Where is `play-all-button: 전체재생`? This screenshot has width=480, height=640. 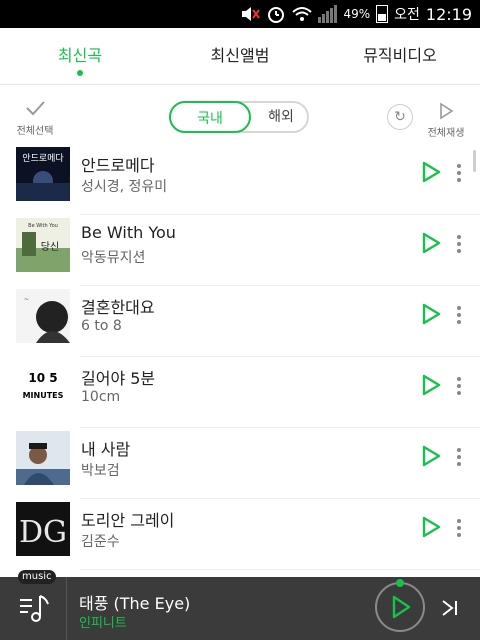 play-all-button: 전체재생 is located at coordinates (446, 120).